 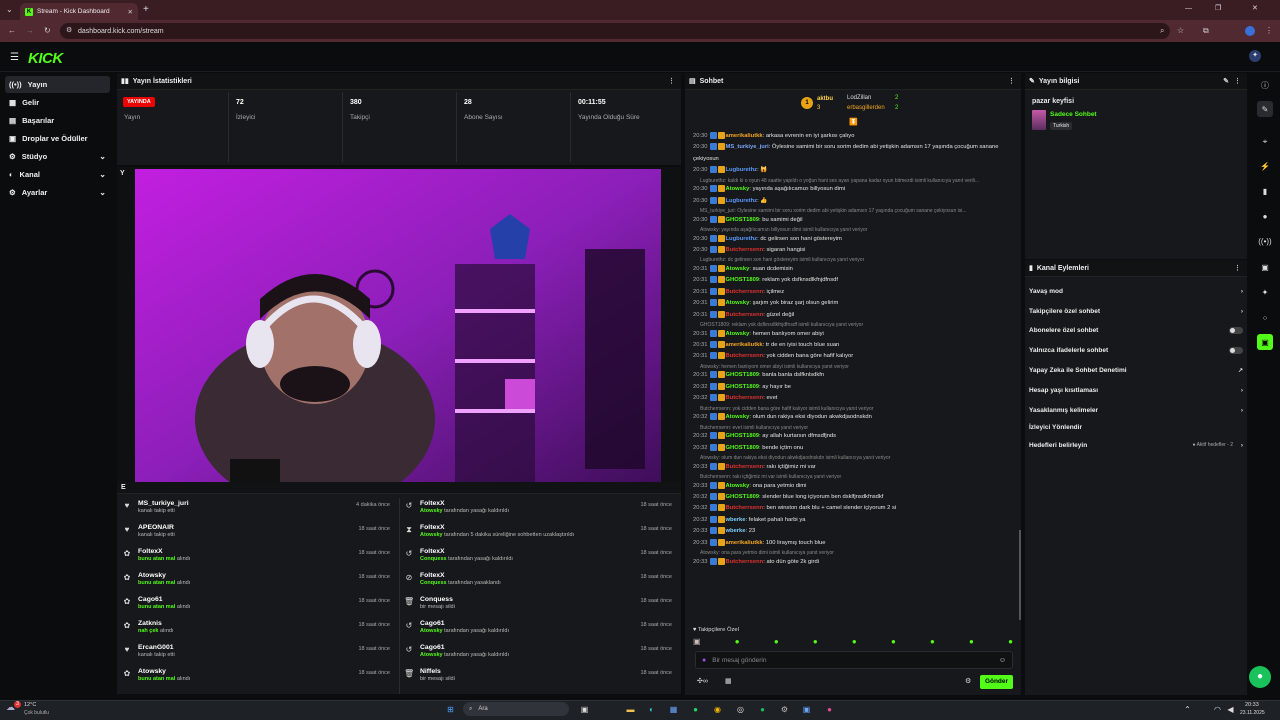 What do you see at coordinates (854, 447) in the screenshot?
I see `chat-message: 20:32 GHOST1809: bende içtim onu` at bounding box center [854, 447].